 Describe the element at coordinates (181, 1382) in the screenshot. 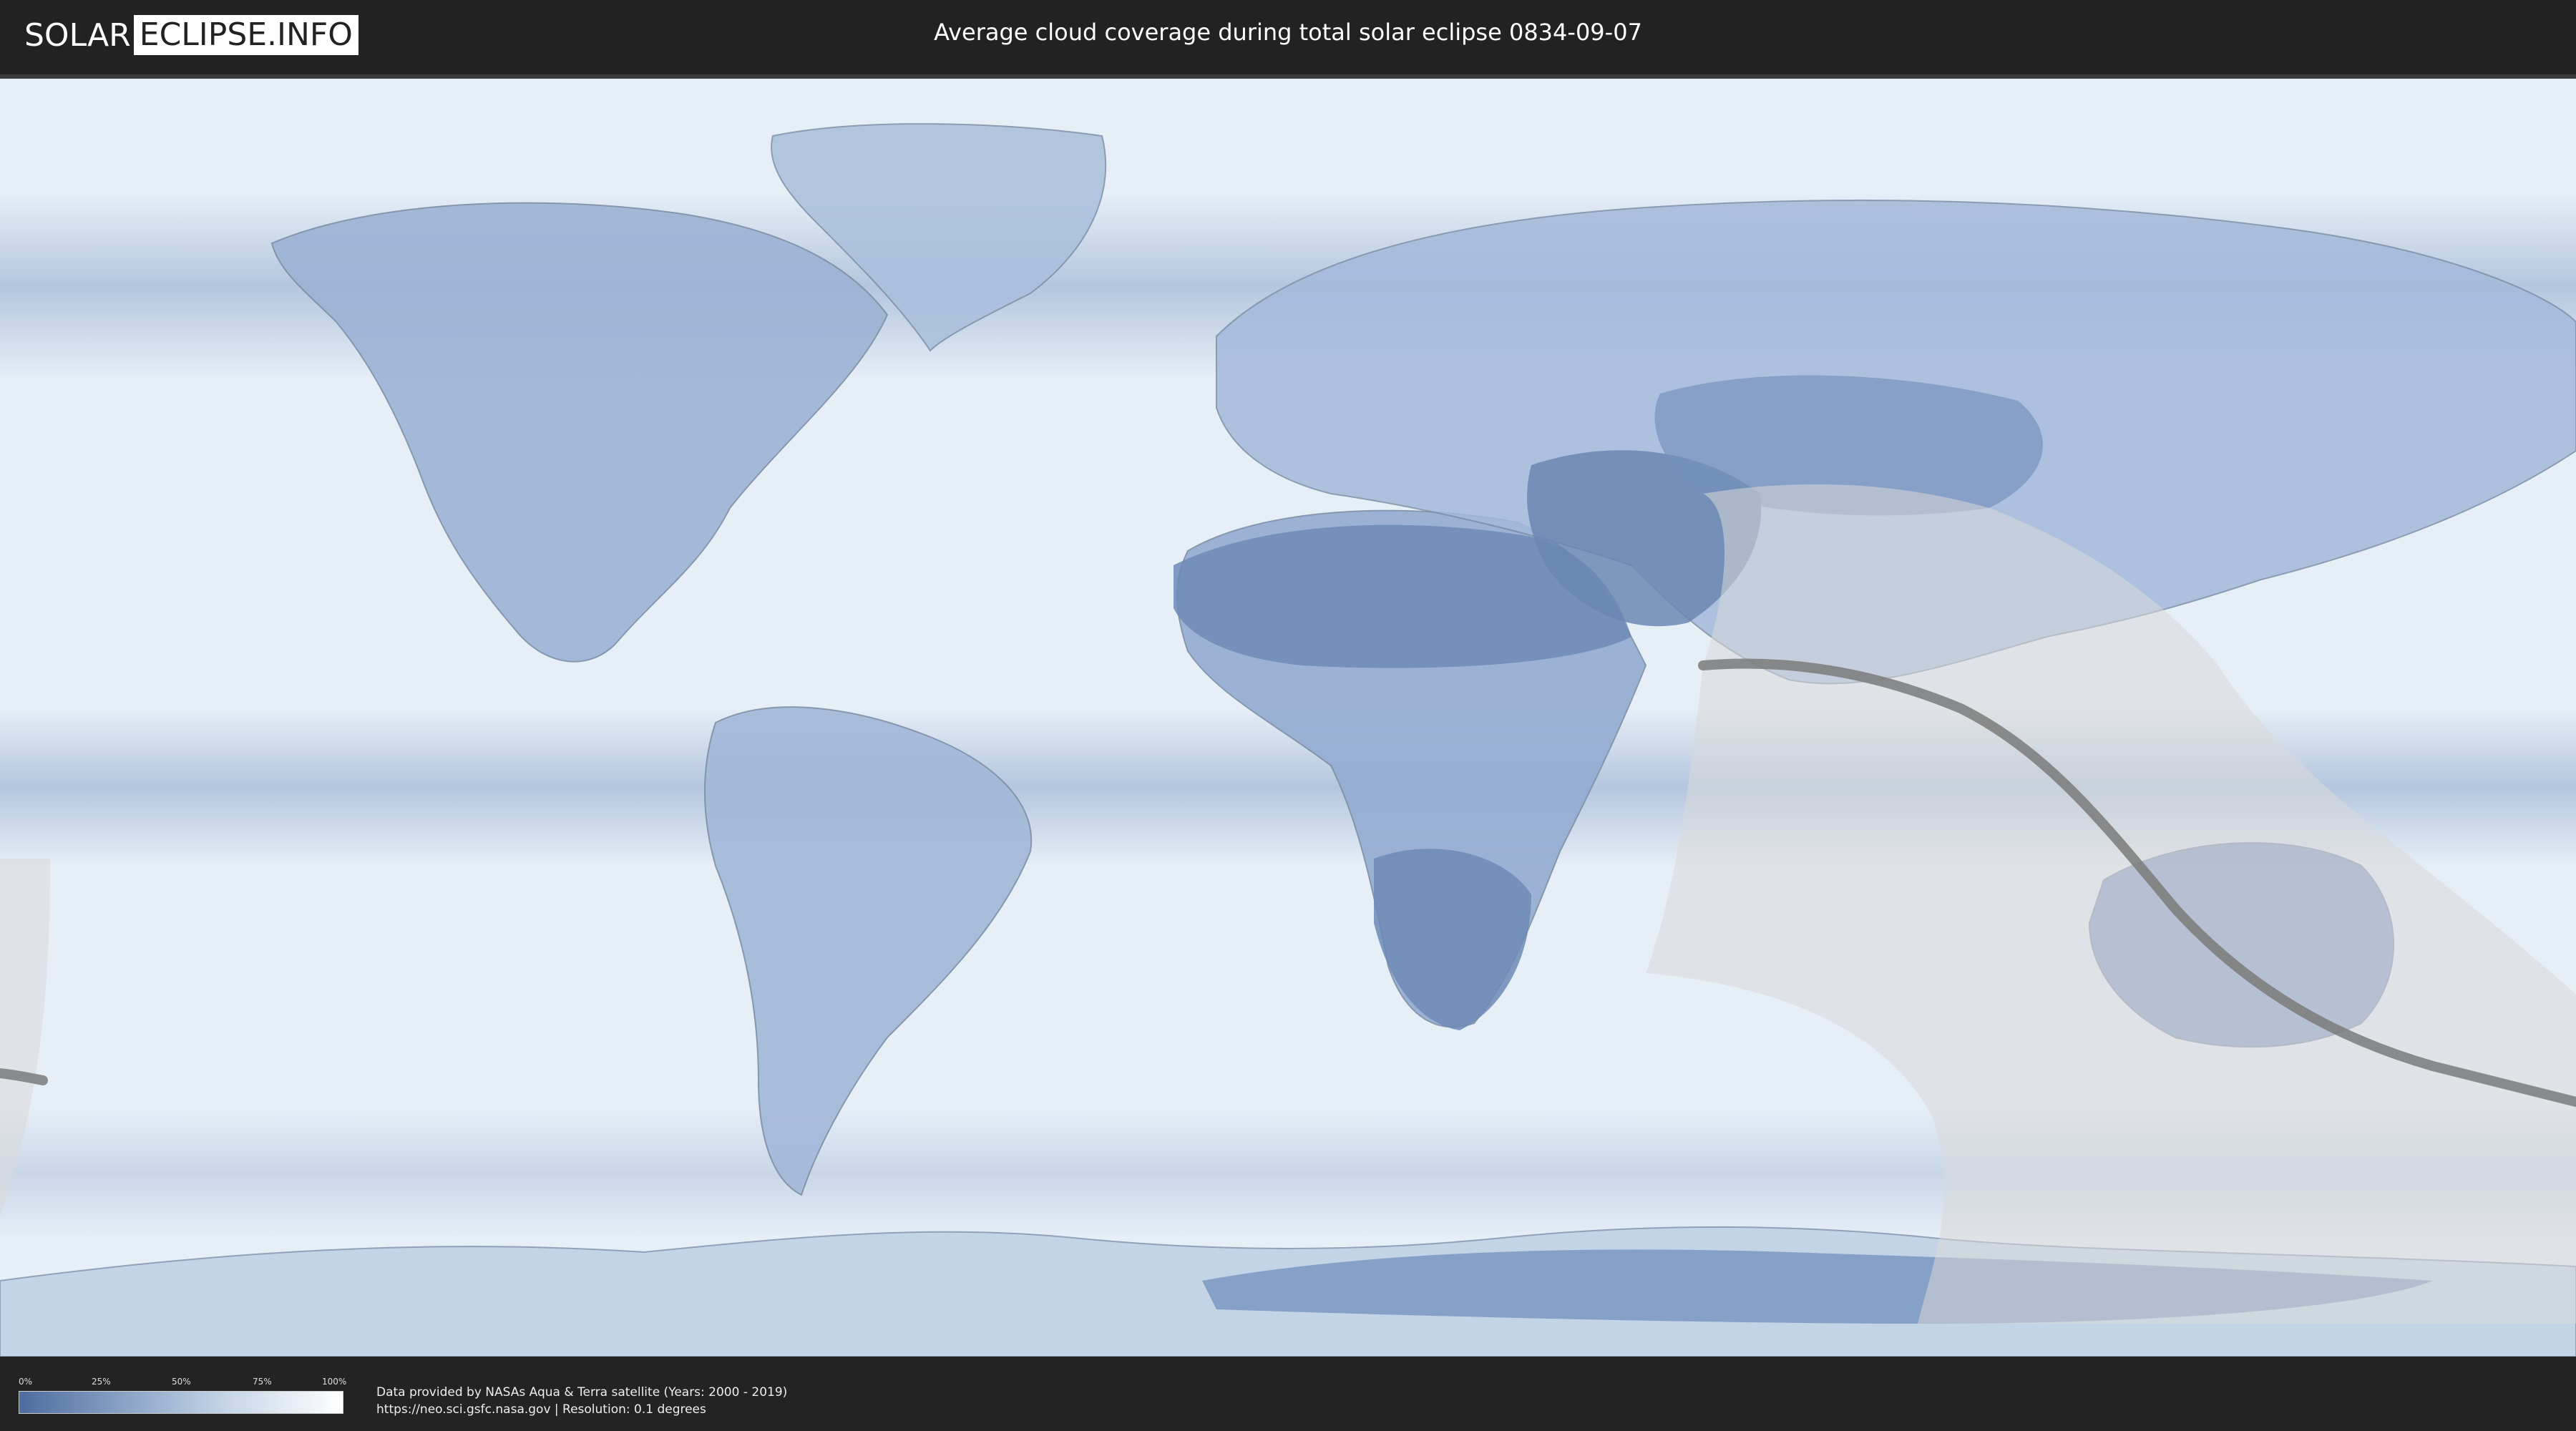

I see `legend-tick-50: 50%` at that location.